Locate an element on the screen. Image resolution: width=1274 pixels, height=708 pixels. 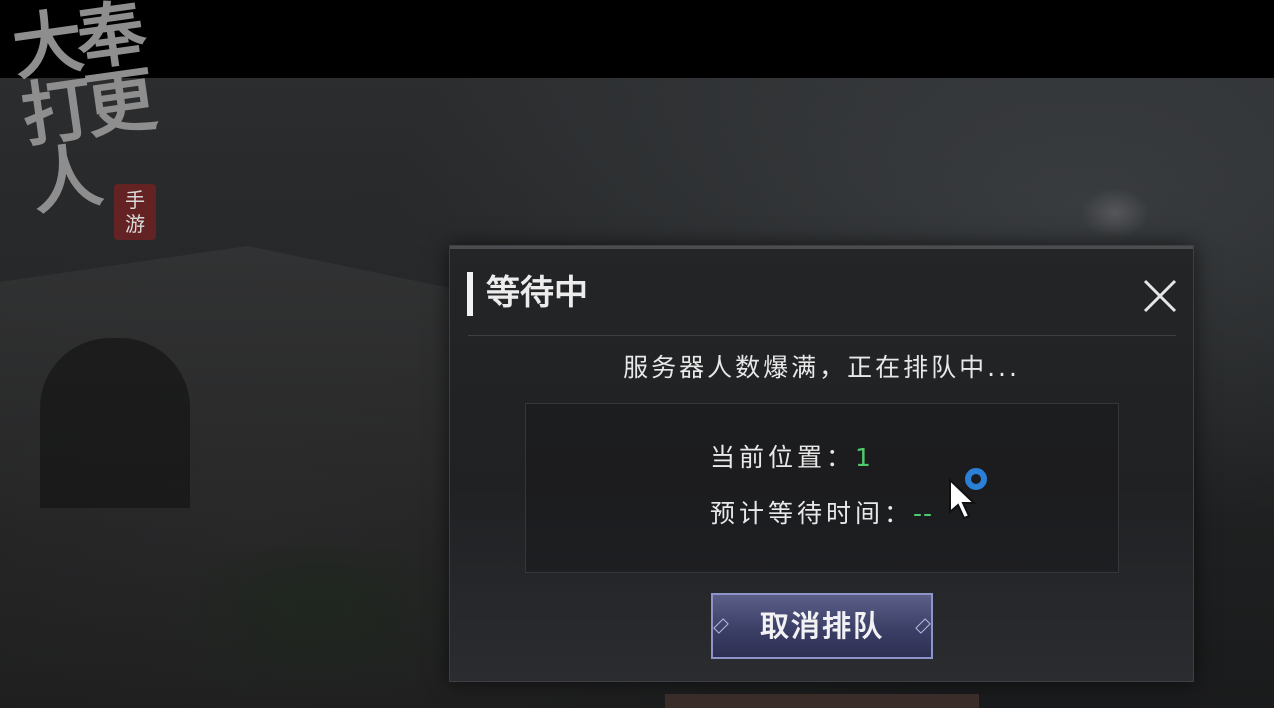
cancel-queue-label: 取消排队 is located at coordinates (821, 626).